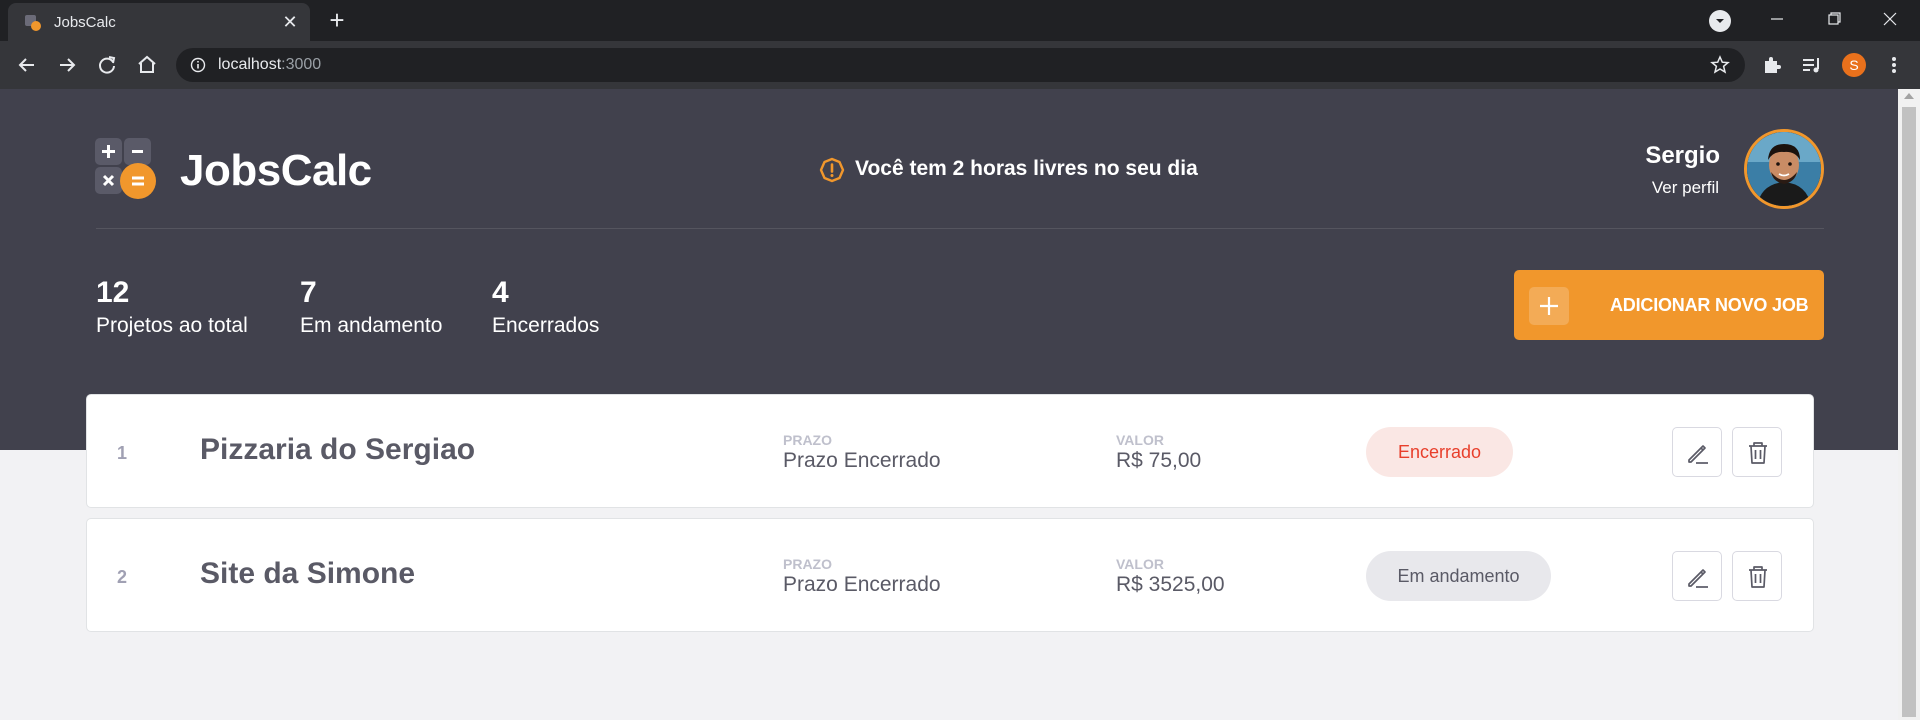  What do you see at coordinates (1439, 452) in the screenshot?
I see `status-badge: Encerrado` at bounding box center [1439, 452].